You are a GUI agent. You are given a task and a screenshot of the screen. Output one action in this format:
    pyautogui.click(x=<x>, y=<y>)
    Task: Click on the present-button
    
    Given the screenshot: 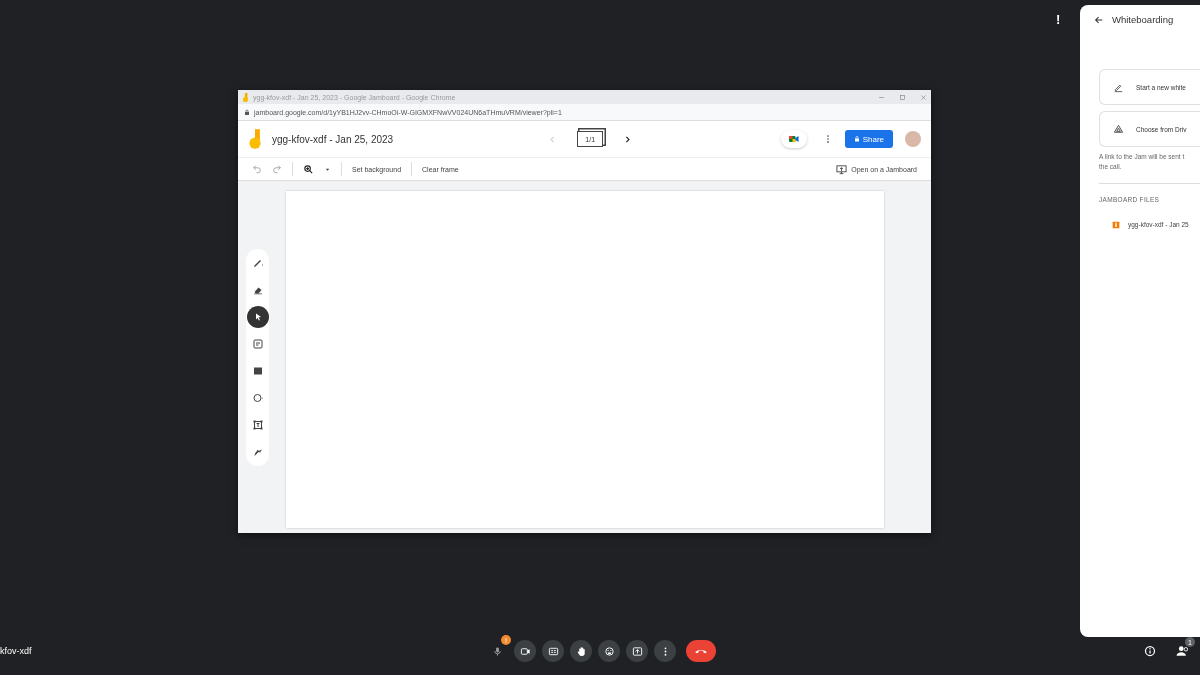 What is the action you would take?
    pyautogui.click(x=637, y=651)
    